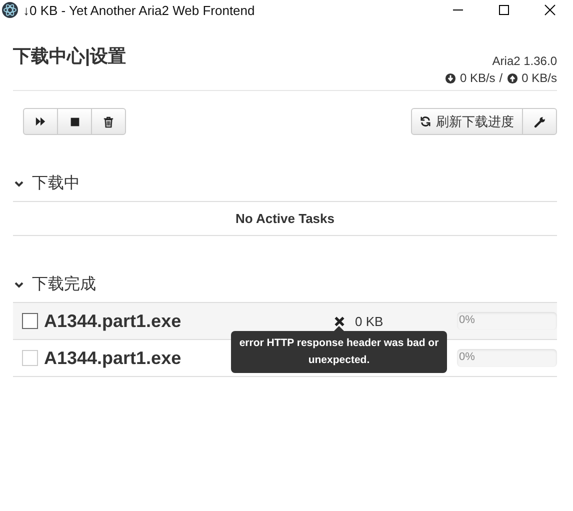  Describe the element at coordinates (56, 184) in the screenshot. I see `section-title: 下载中` at that location.